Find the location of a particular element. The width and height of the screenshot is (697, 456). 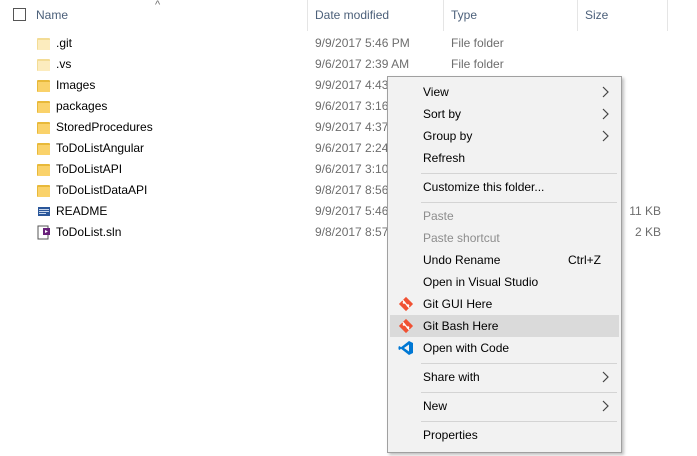

menu-item-open-with-code: Open with Code is located at coordinates (504, 348).